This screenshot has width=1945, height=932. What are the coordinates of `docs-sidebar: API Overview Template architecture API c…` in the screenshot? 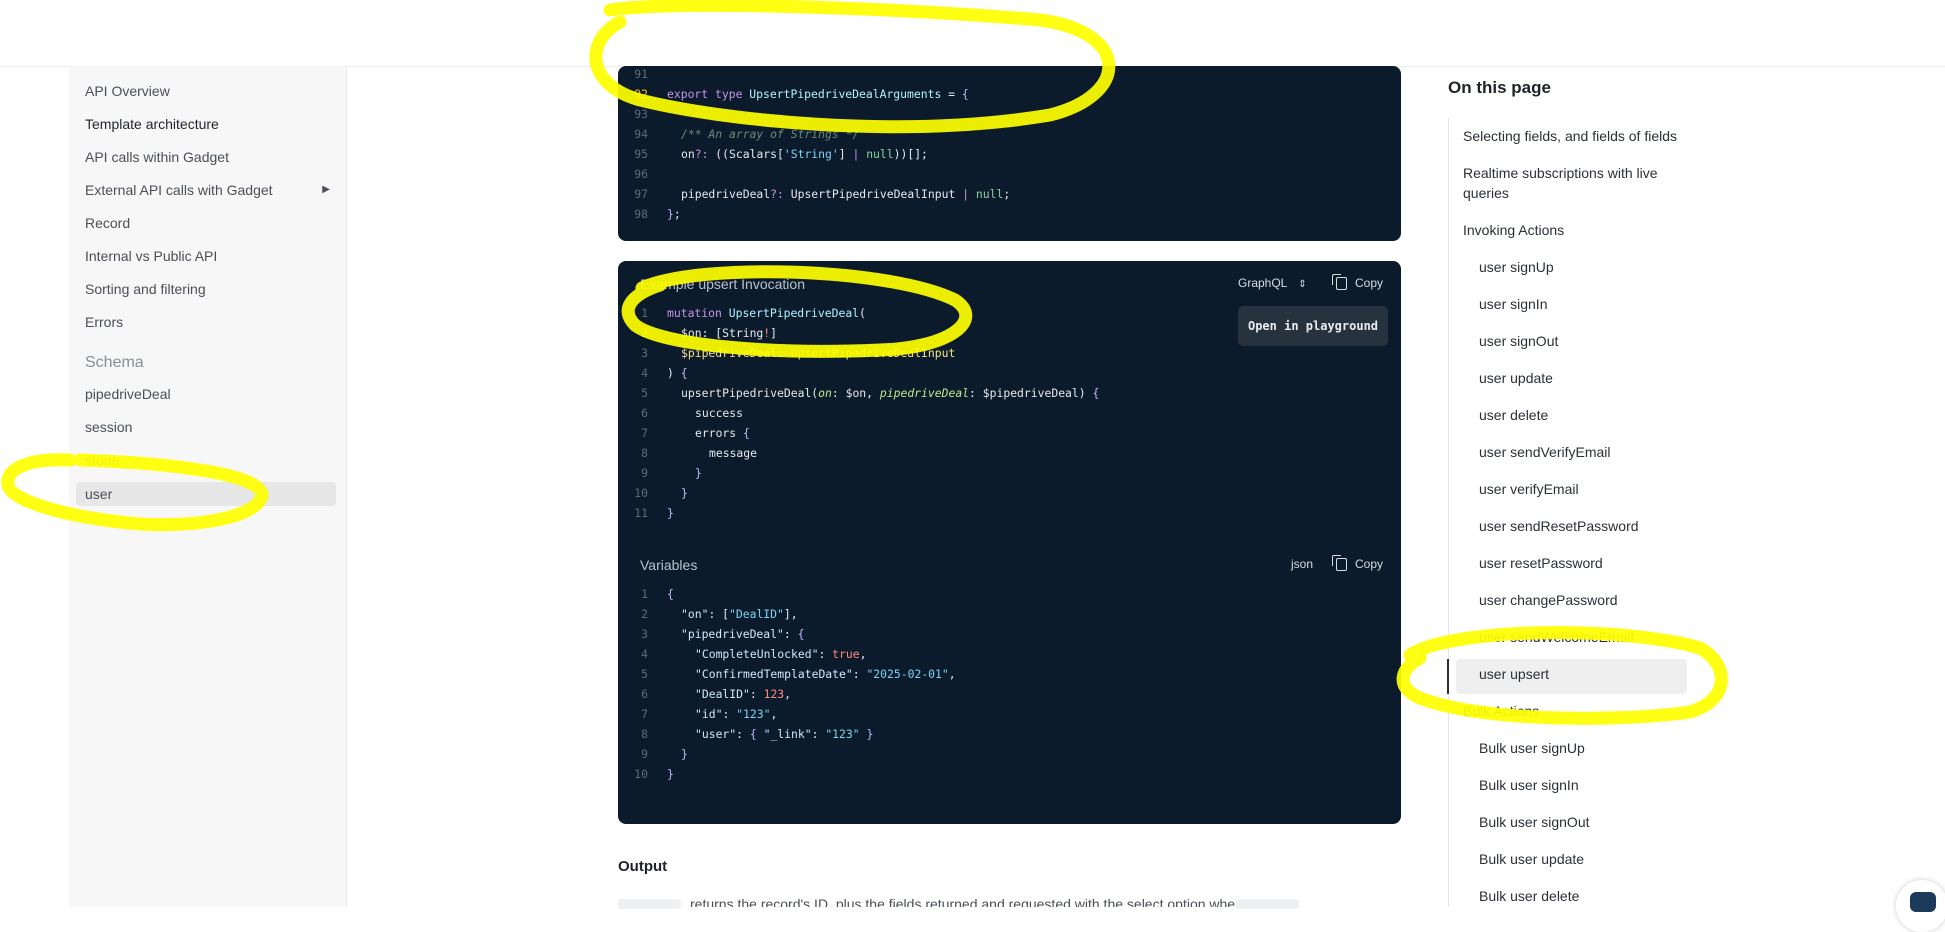 It's located at (208, 486).